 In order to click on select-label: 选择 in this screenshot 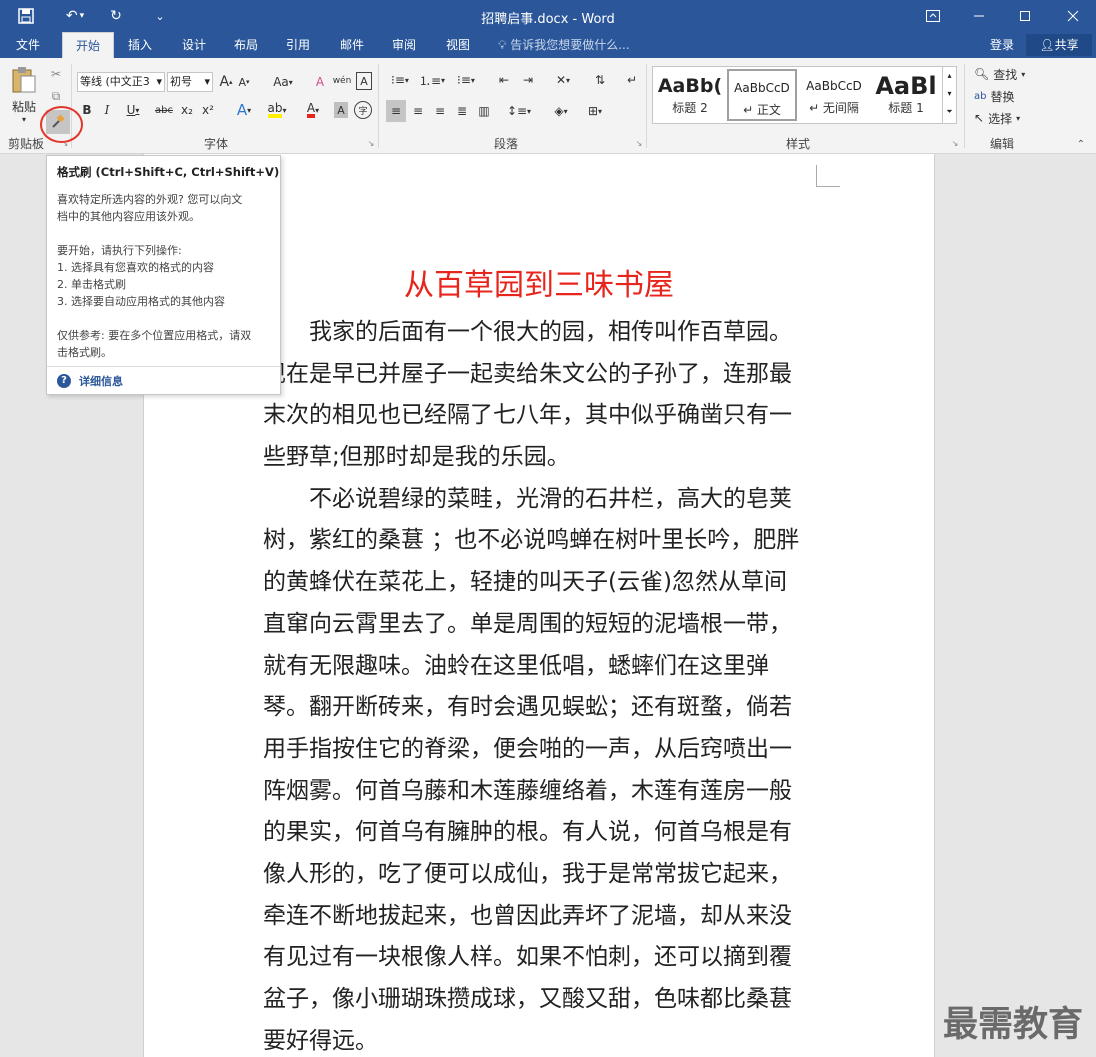, I will do `click(1000, 118)`.